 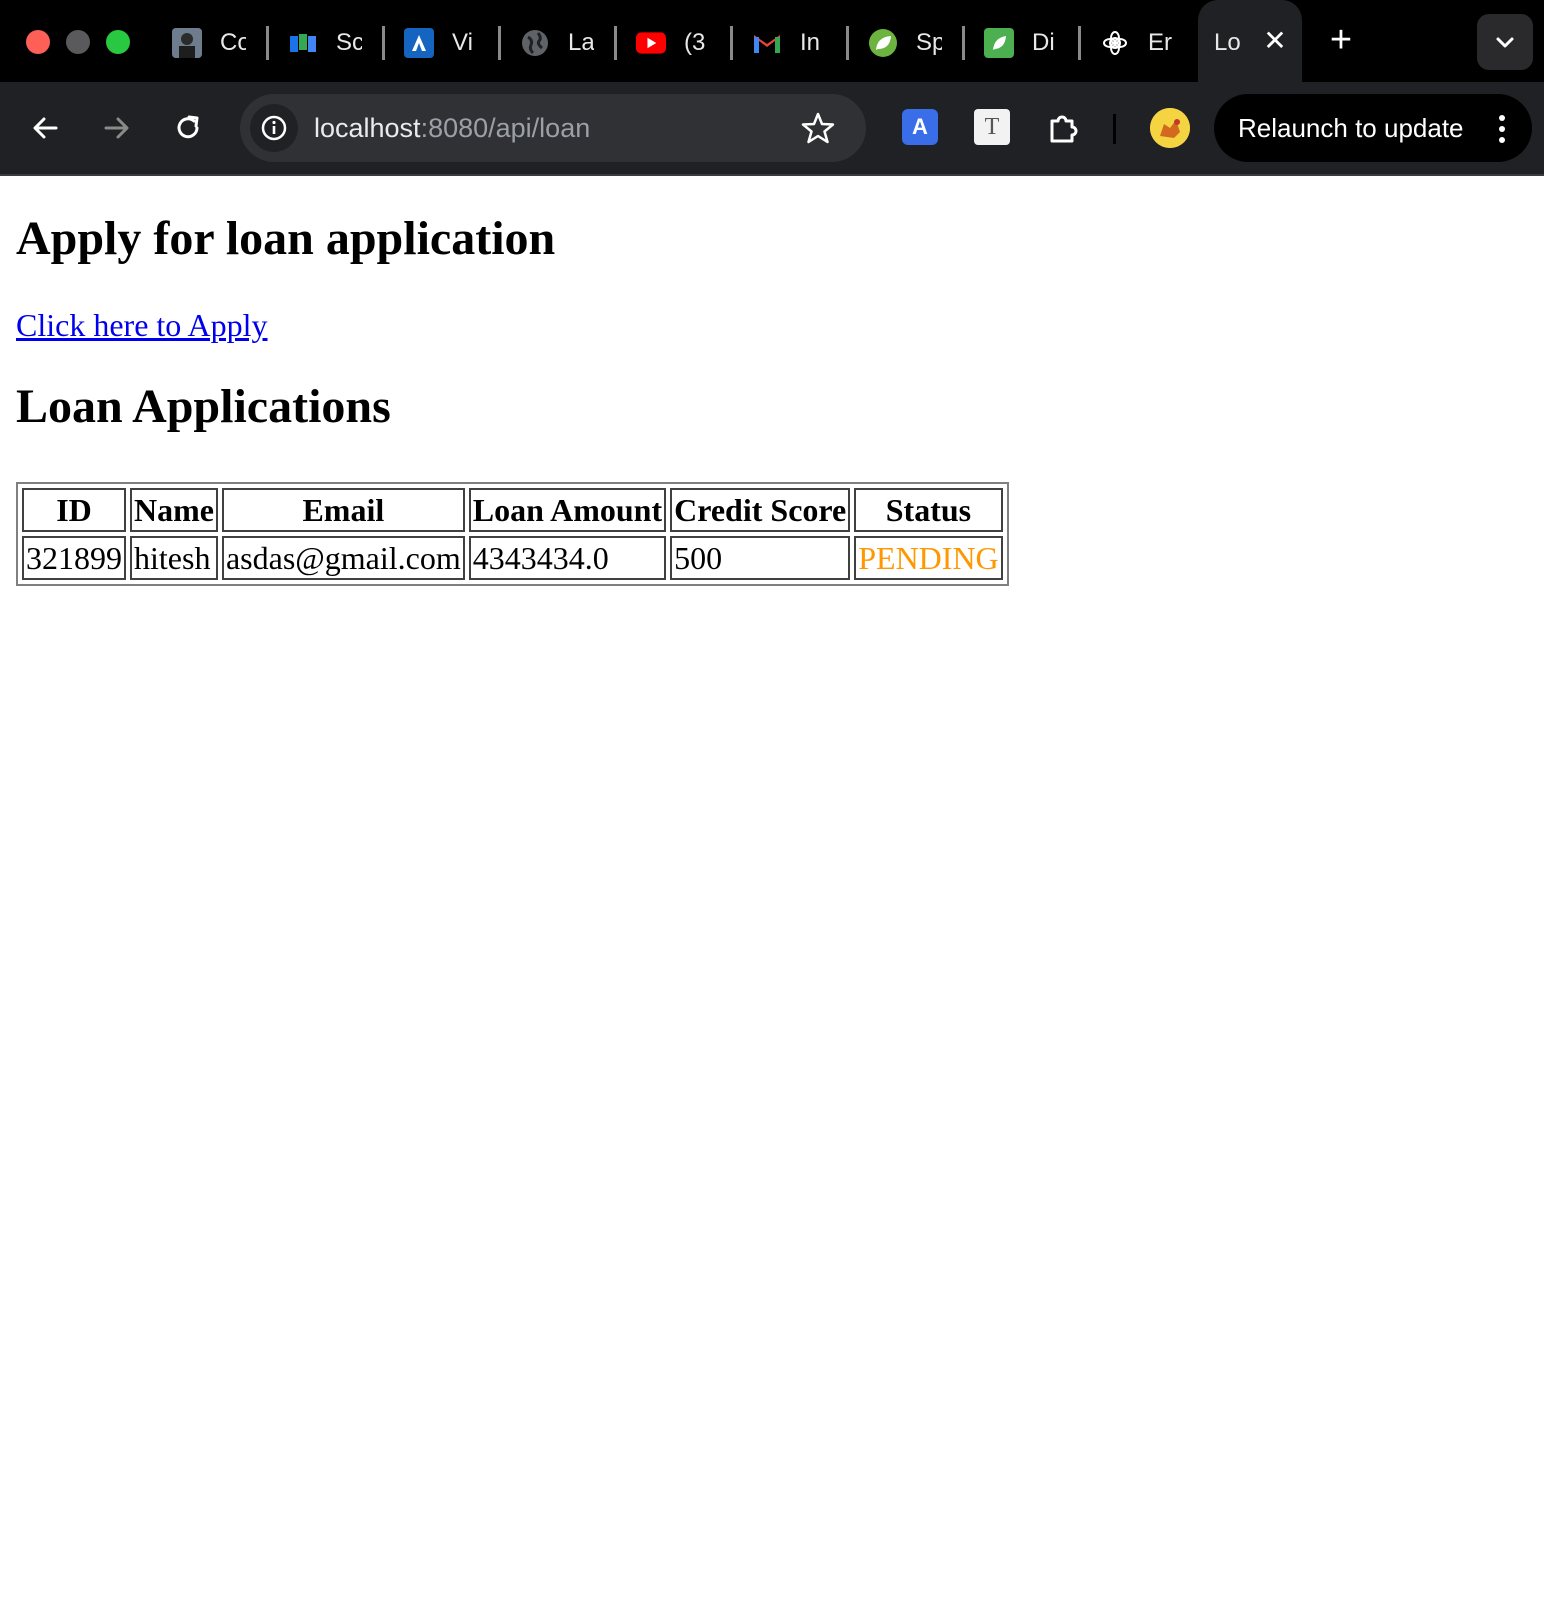 I want to click on tab-active-loan: Lo ✕, so click(x=1250, y=41).